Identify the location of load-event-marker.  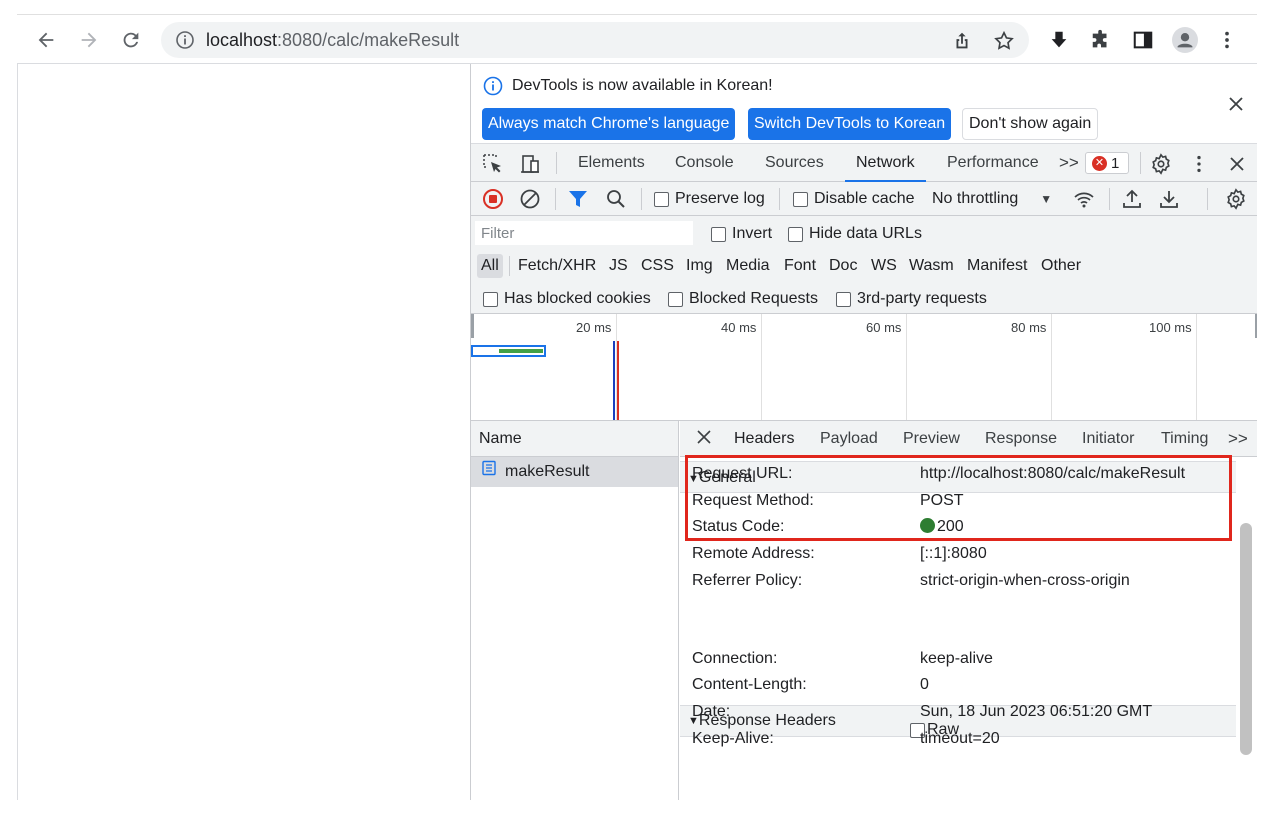
(618, 380).